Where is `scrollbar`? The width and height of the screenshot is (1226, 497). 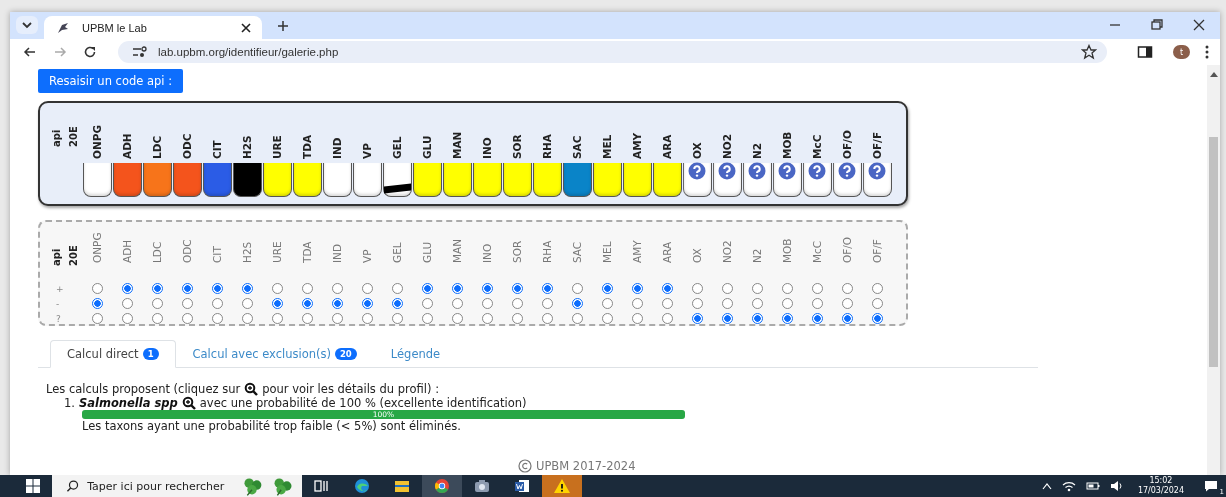 scrollbar is located at coordinates (1213, 270).